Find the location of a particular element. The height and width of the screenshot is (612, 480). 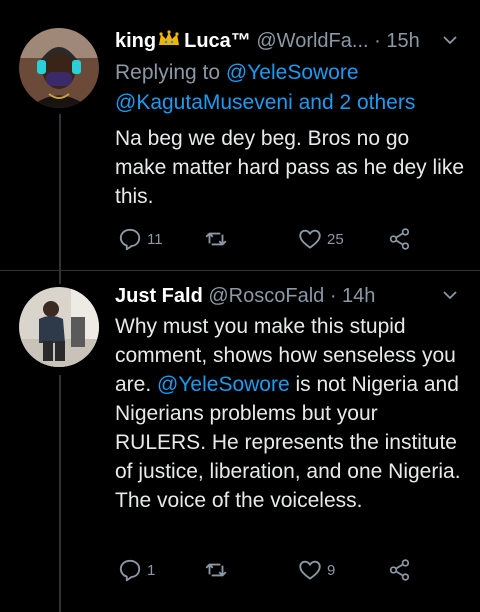

like-count: 9 is located at coordinates (331, 570).